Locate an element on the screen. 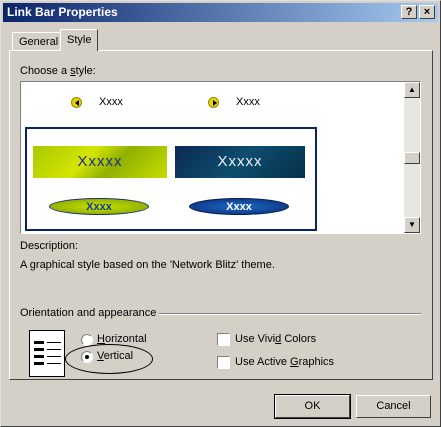 The width and height of the screenshot is (441, 427). orientation-label: Orientation and appearance is located at coordinates (88, 313).